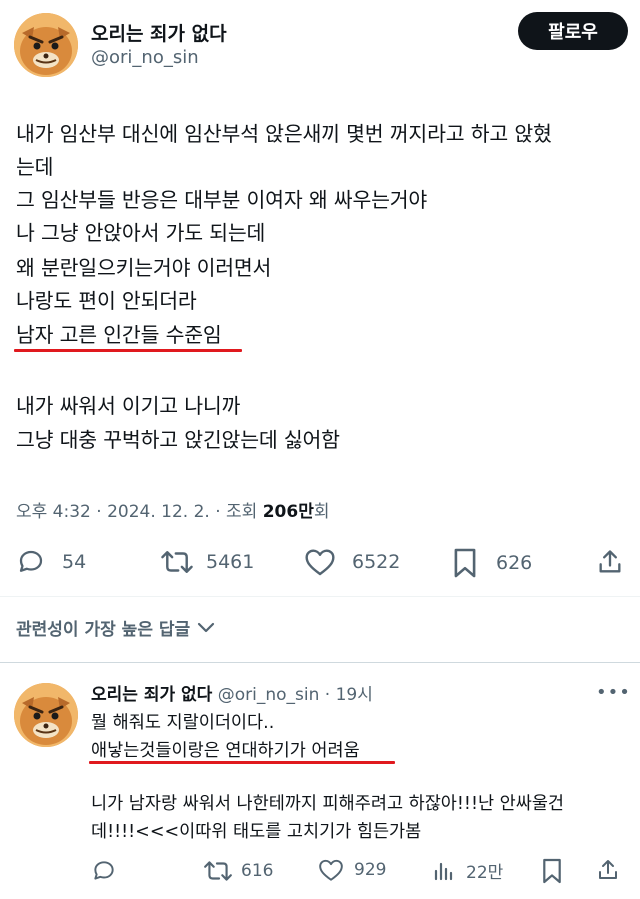  Describe the element at coordinates (257, 871) in the screenshot. I see `reply-retweet-count: 616` at that location.